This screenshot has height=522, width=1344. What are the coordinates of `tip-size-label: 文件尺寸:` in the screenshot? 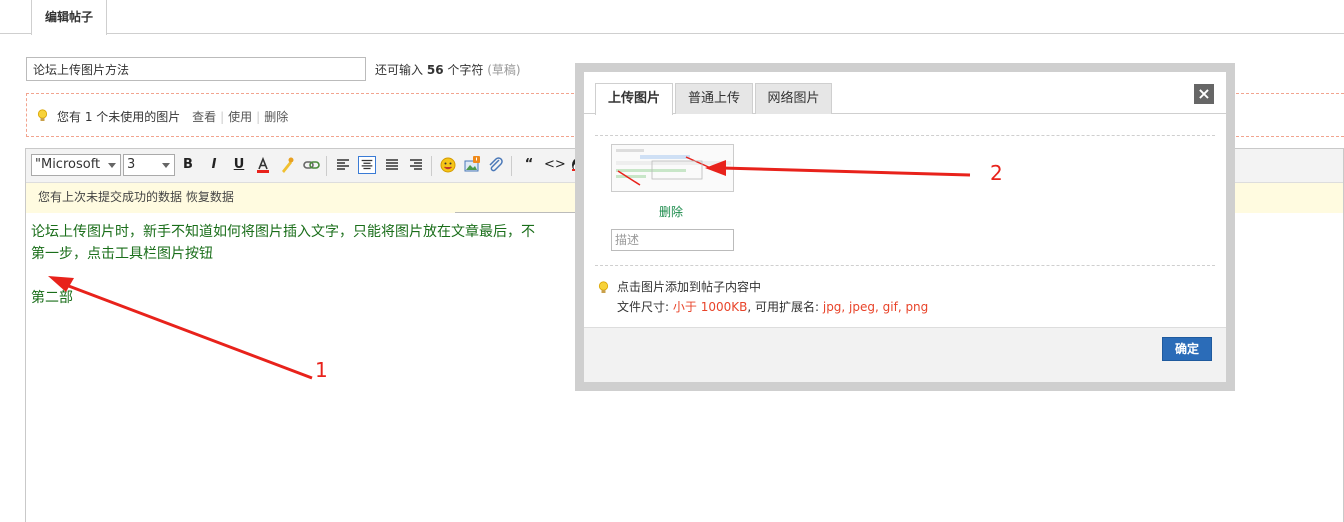 It's located at (643, 307).